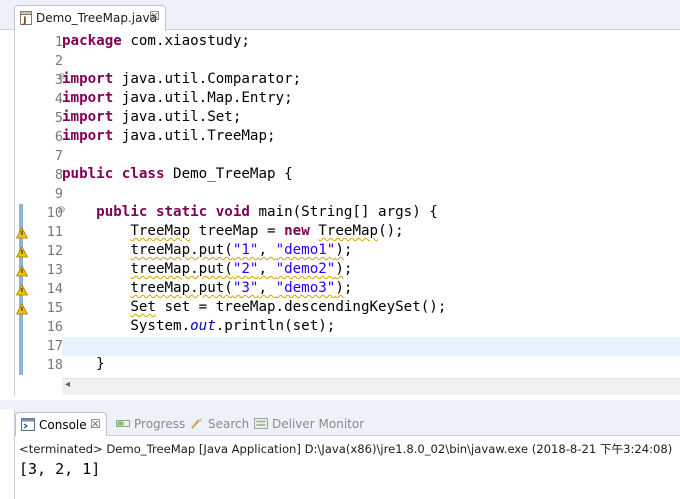  I want to click on code-token: TreeMap, so click(348, 231).